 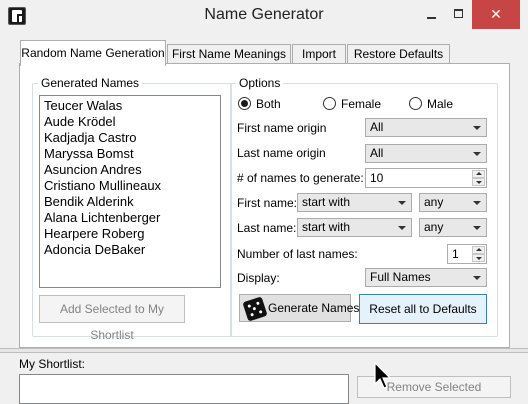 I want to click on radio-selected-dot, so click(x=244, y=103).